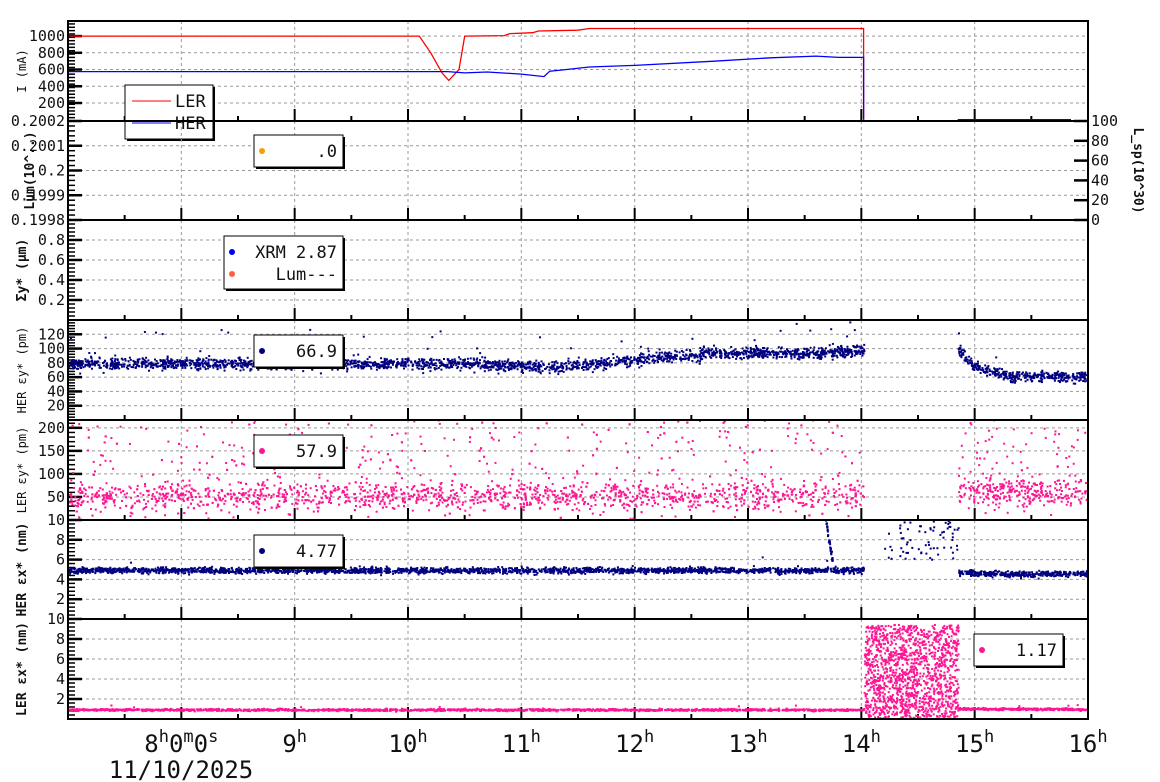  I want to click on y-tick-label: 800, so click(51, 53).